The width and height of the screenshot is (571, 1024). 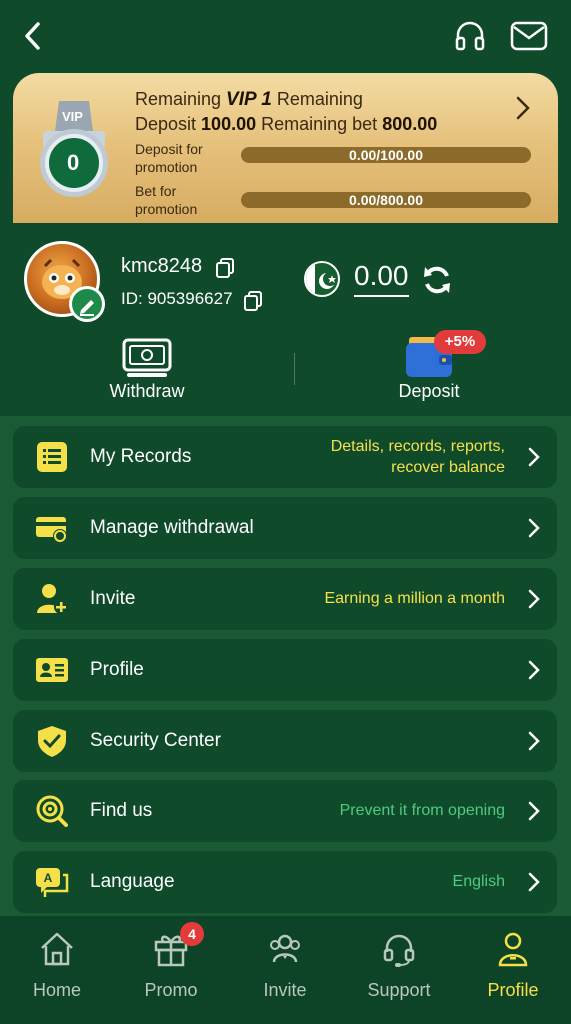 I want to click on promo-count-badge: 4, so click(x=192, y=934).